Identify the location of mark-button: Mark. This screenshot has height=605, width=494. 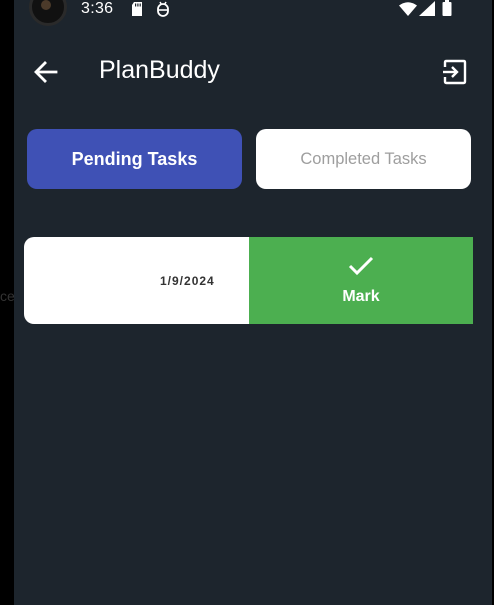
(361, 280).